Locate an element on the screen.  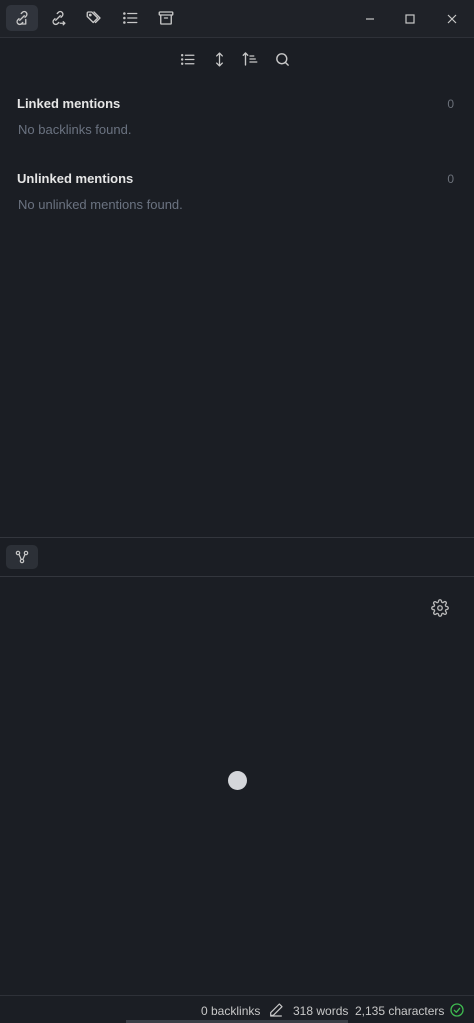
graph-settings-button is located at coordinates (440, 608).